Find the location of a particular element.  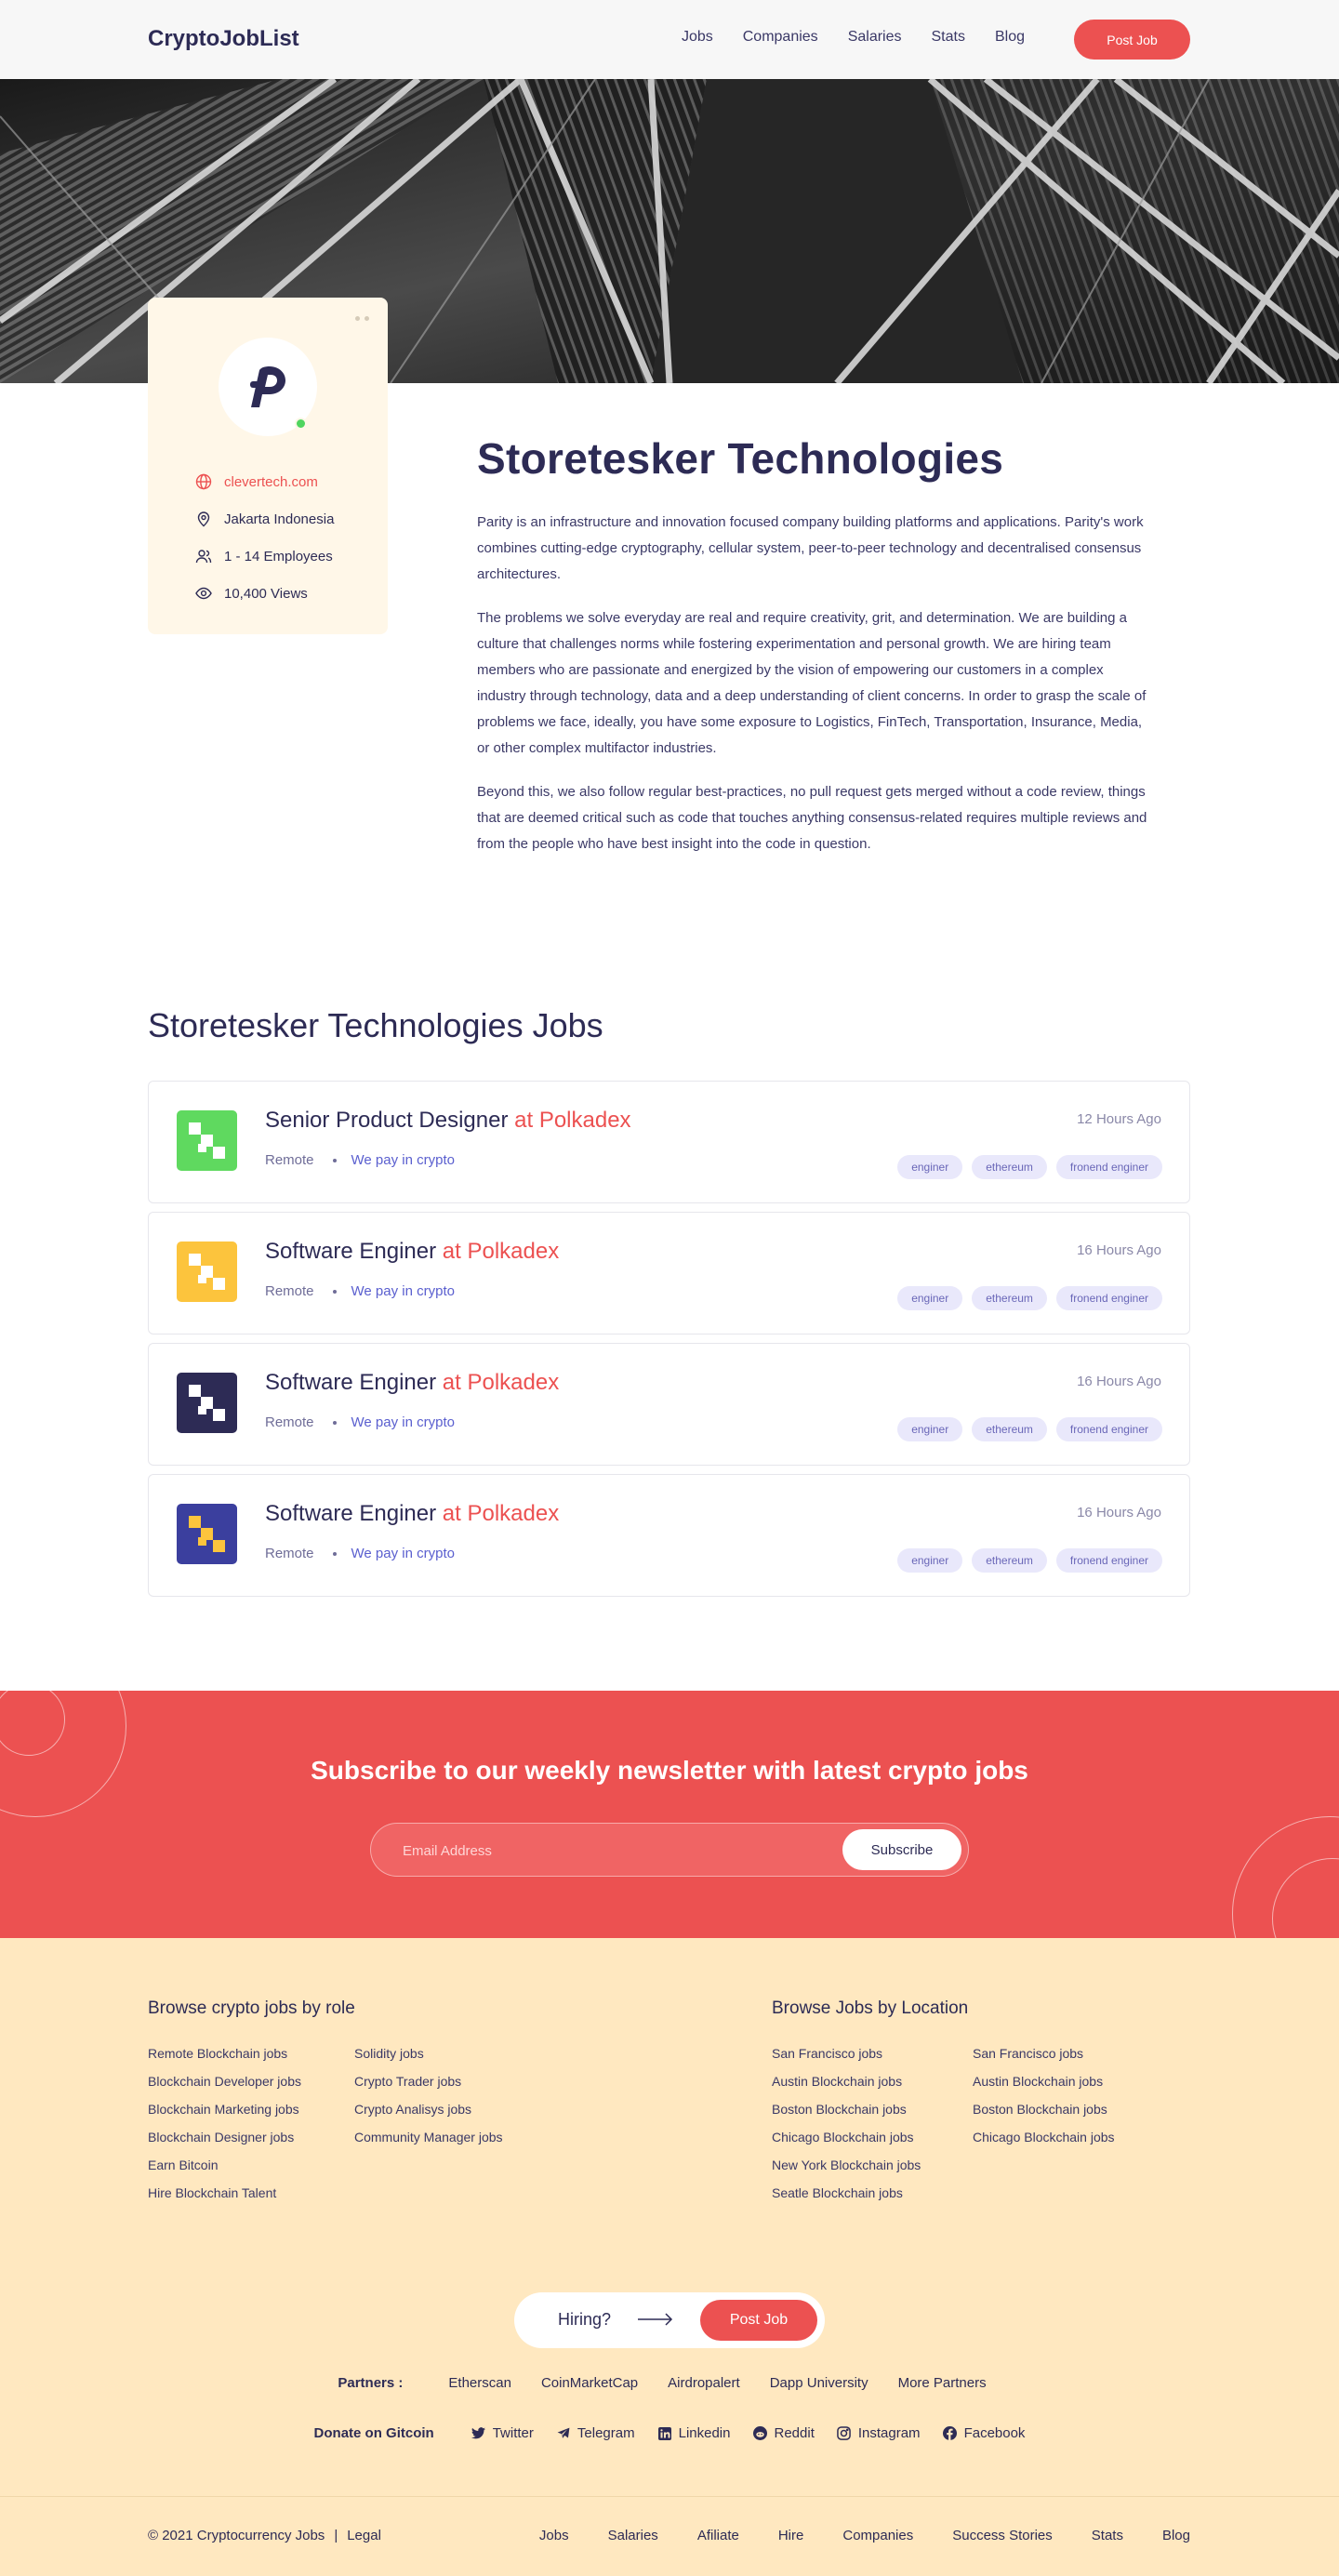

location-pin-icon is located at coordinates (203, 519).